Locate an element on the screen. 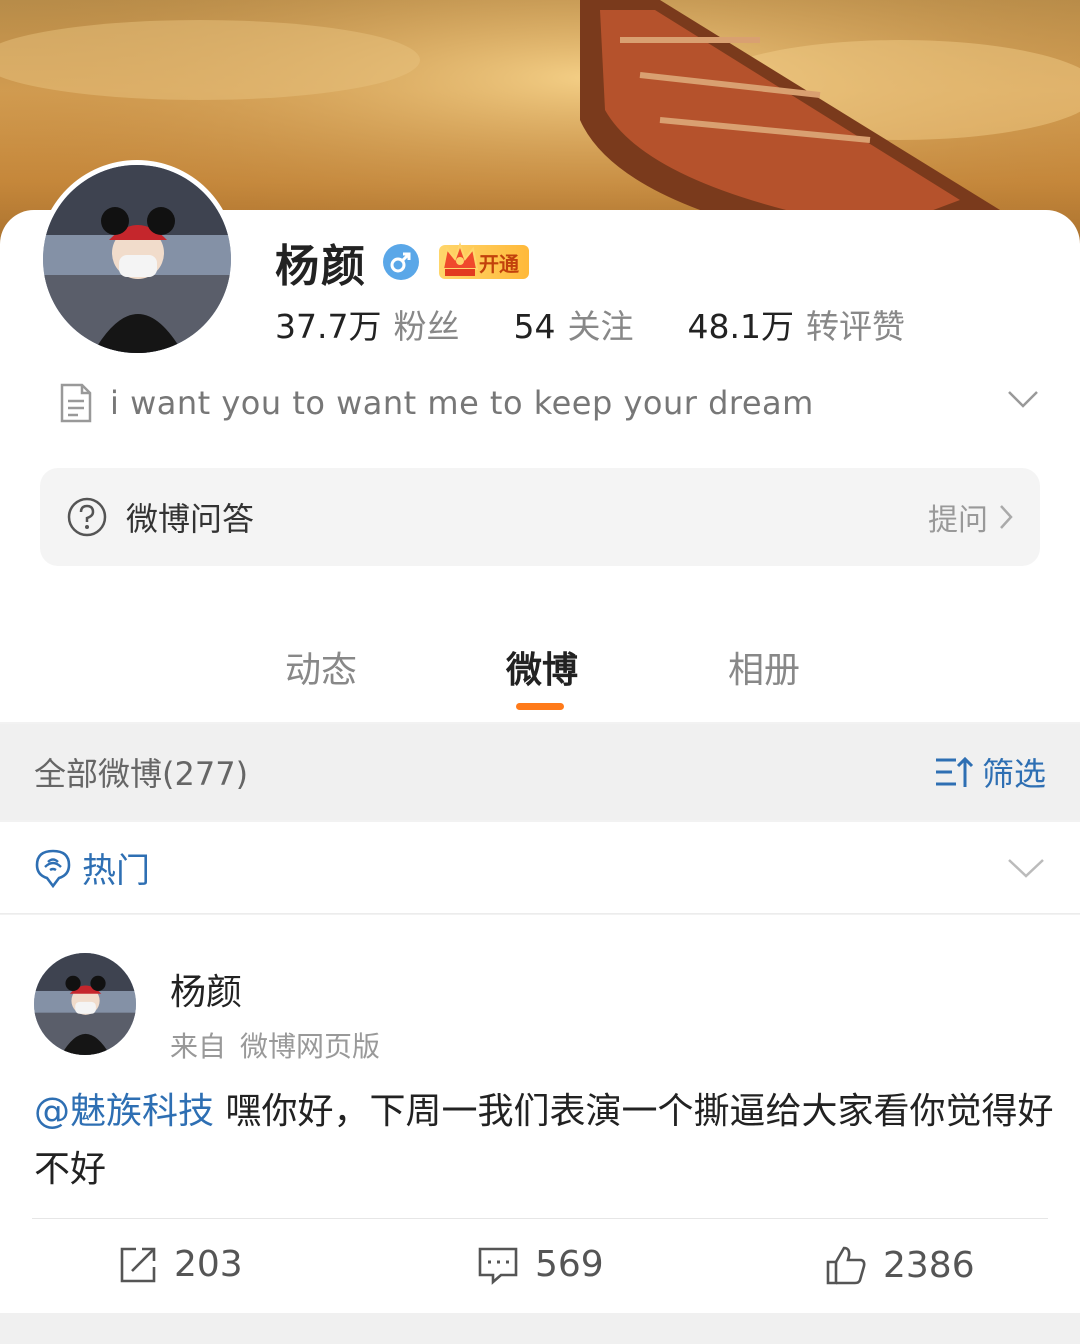 The width and height of the screenshot is (1080, 1344). profile-tabs: 动态 微博 相册 is located at coordinates (540, 673).